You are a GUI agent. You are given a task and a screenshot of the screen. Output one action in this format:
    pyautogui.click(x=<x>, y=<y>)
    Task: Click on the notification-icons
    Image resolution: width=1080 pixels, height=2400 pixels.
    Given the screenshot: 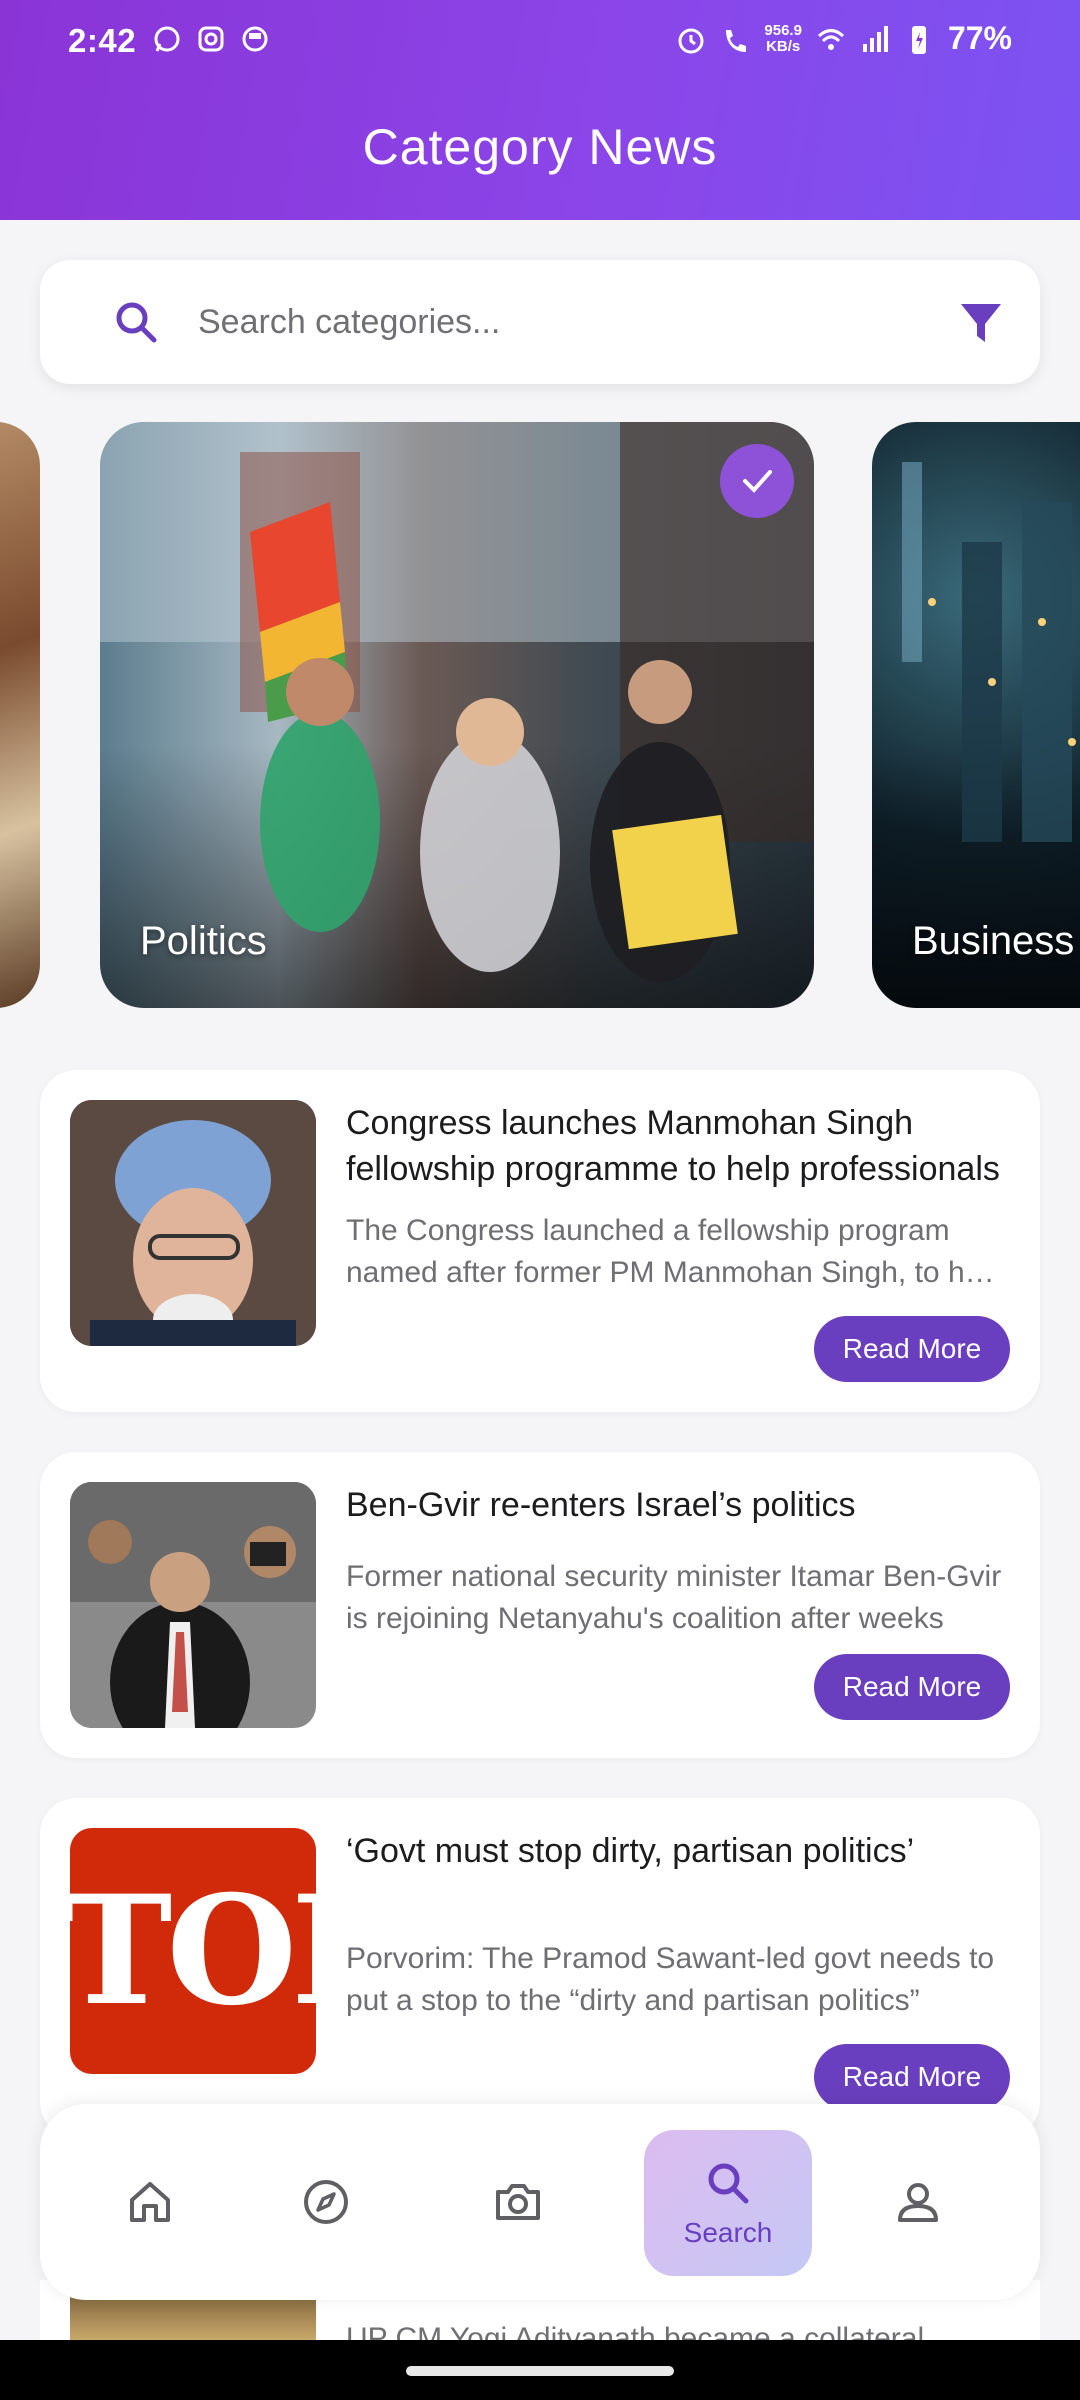 What is the action you would take?
    pyautogui.click(x=211, y=39)
    